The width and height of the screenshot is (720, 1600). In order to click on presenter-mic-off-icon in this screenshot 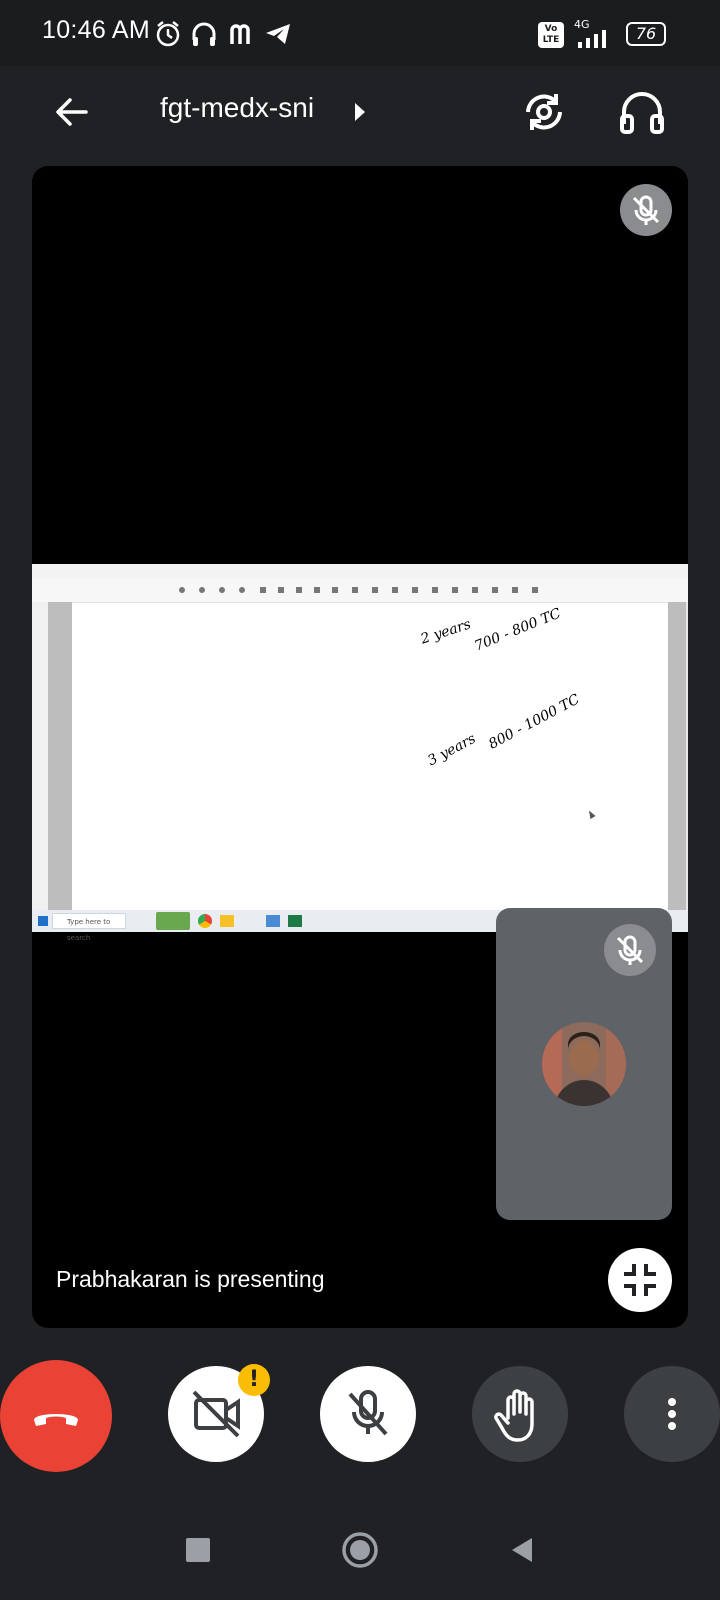, I will do `click(646, 210)`.